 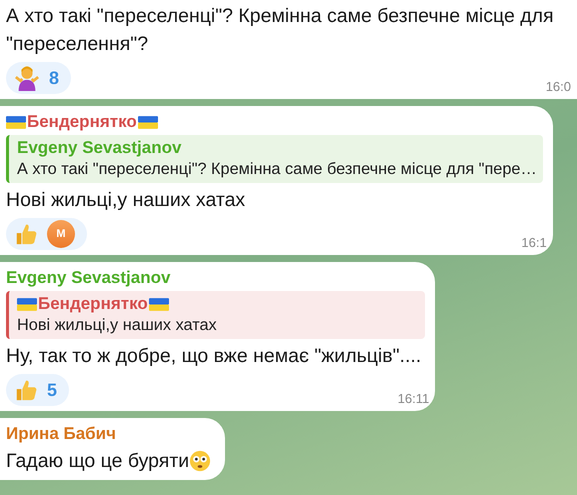 What do you see at coordinates (46, 234) in the screenshot?
I see `reaction-chip: М` at bounding box center [46, 234].